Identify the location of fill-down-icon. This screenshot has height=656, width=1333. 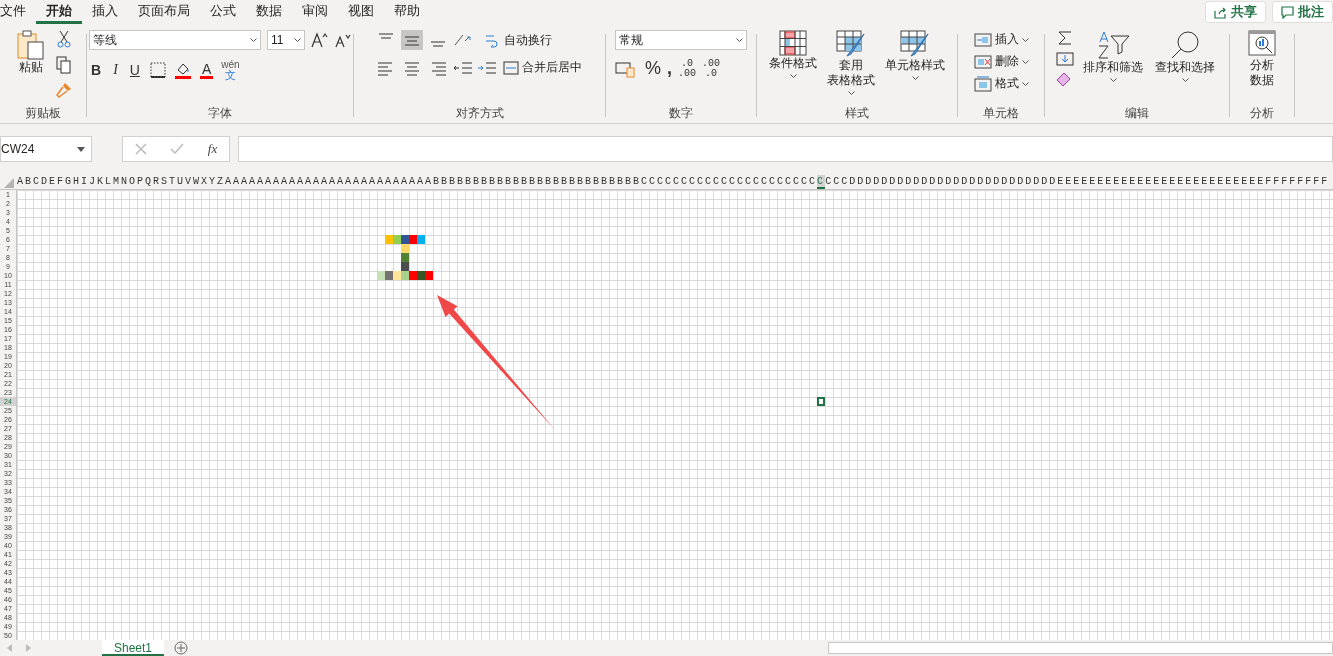
(1065, 59).